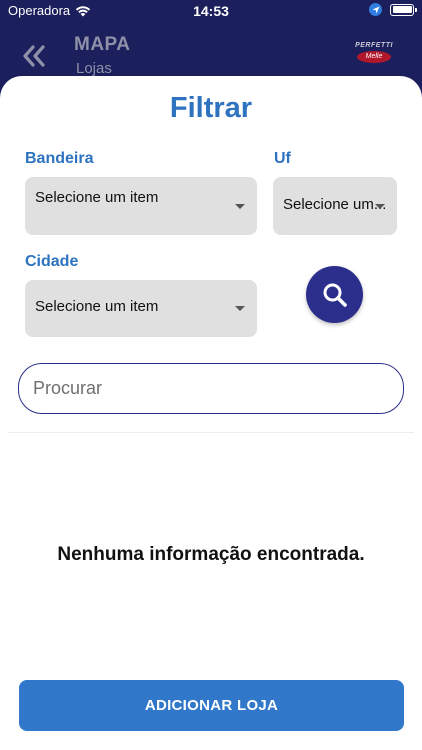 This screenshot has width=422, height=750. I want to click on status-indicators, so click(393, 9).